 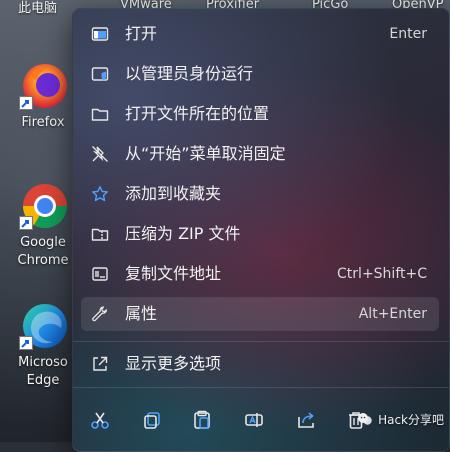 I want to click on rename-icon, so click(x=254, y=420).